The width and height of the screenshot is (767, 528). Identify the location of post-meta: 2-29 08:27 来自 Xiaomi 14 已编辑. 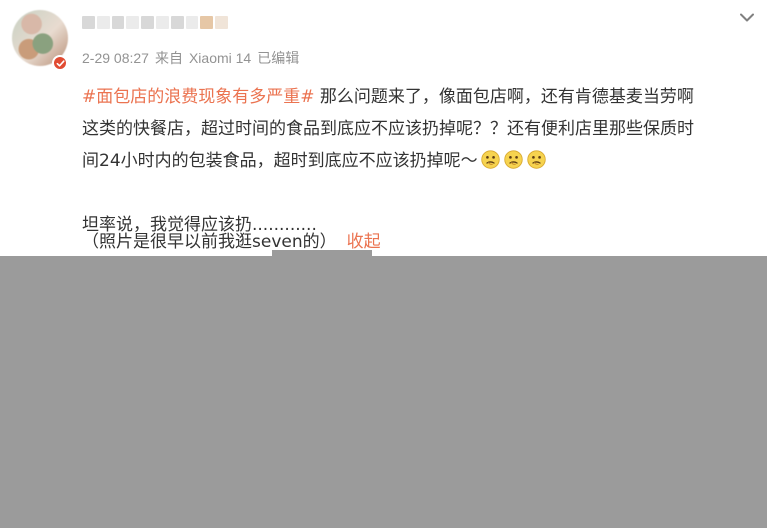
(193, 58).